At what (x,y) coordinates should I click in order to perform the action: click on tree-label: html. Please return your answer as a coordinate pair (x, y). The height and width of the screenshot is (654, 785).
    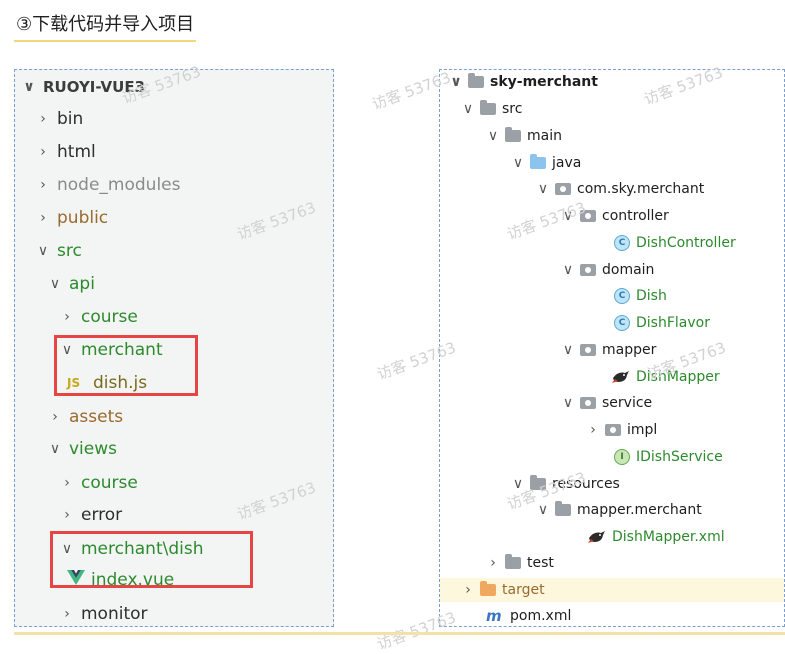
    Looking at the image, I should click on (76, 152).